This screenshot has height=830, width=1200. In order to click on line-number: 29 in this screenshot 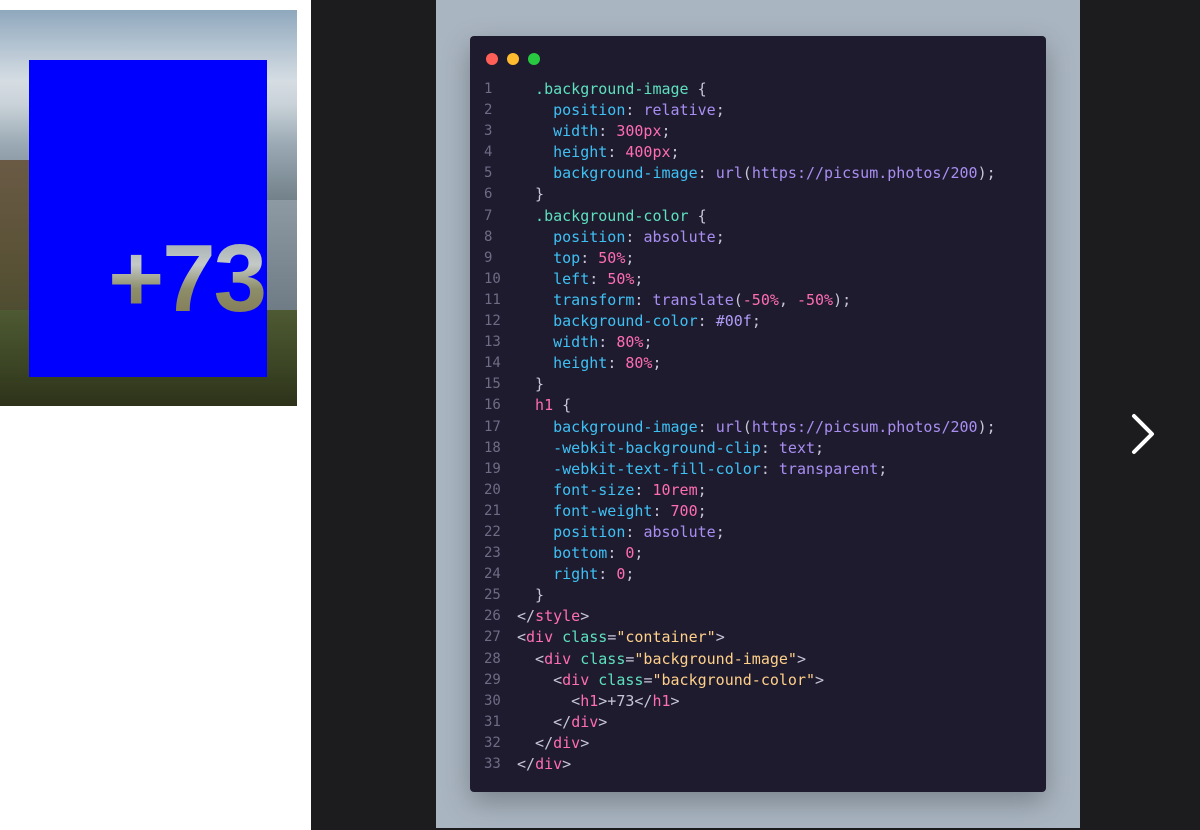, I will do `click(492, 679)`.